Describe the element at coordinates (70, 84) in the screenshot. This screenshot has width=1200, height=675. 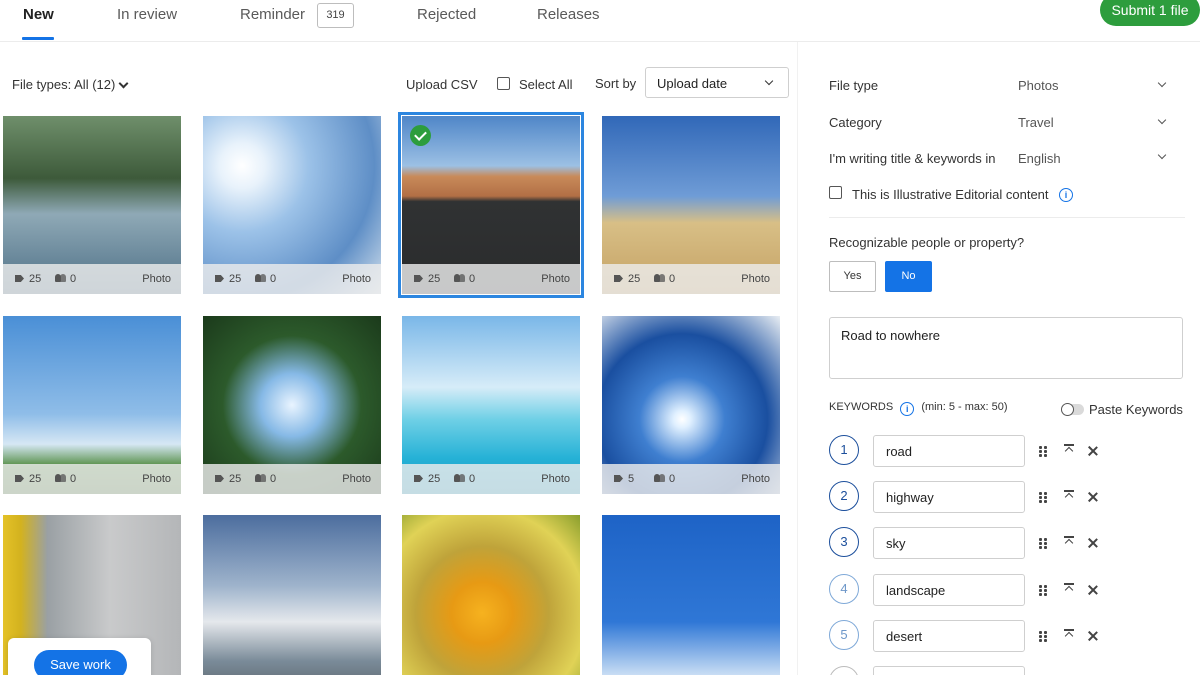
I see `file-types-filter: File types: All (12)` at that location.